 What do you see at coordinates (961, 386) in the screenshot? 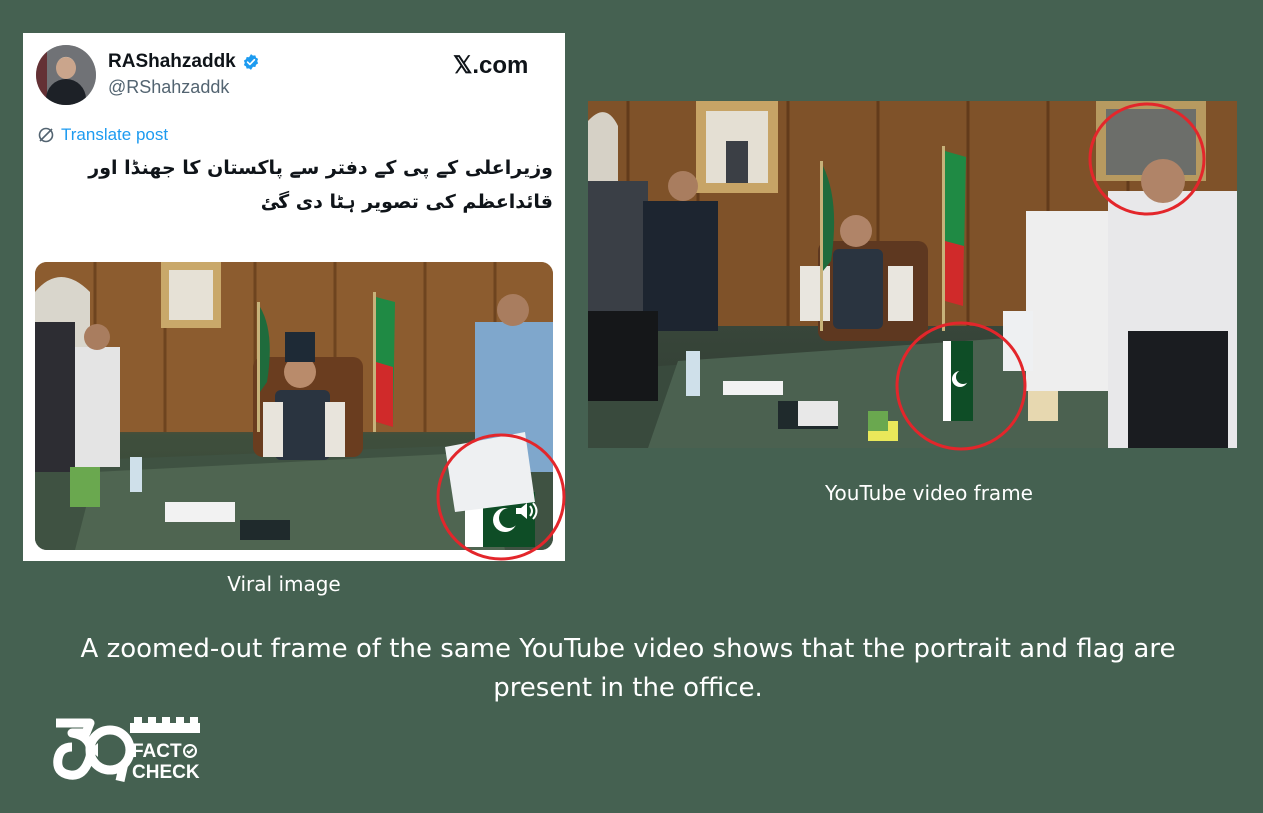
I see `highlight-circle-yt-flag` at bounding box center [961, 386].